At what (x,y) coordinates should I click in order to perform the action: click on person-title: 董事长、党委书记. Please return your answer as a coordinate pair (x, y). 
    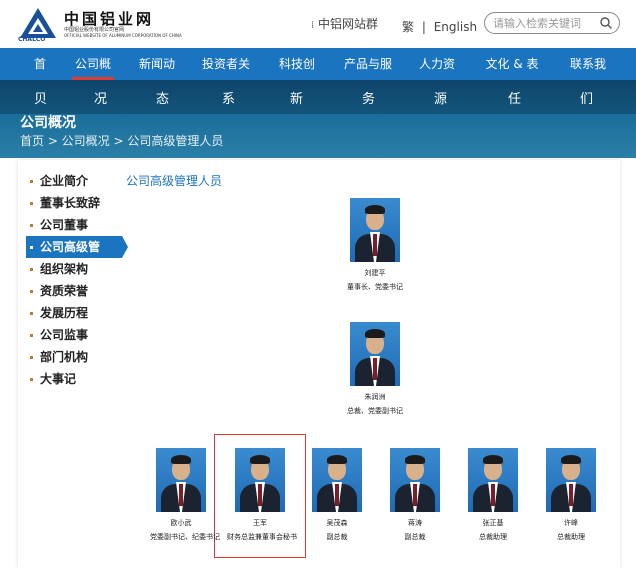
    Looking at the image, I should click on (375, 287).